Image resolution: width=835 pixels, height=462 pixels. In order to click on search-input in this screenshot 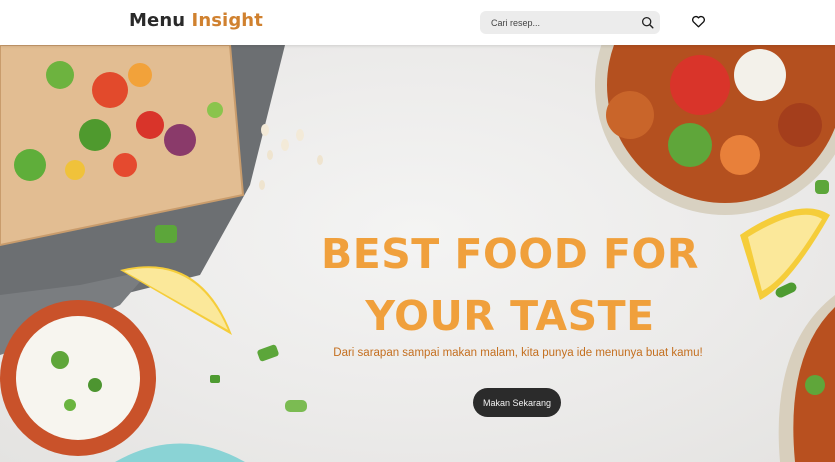, I will do `click(555, 22)`.